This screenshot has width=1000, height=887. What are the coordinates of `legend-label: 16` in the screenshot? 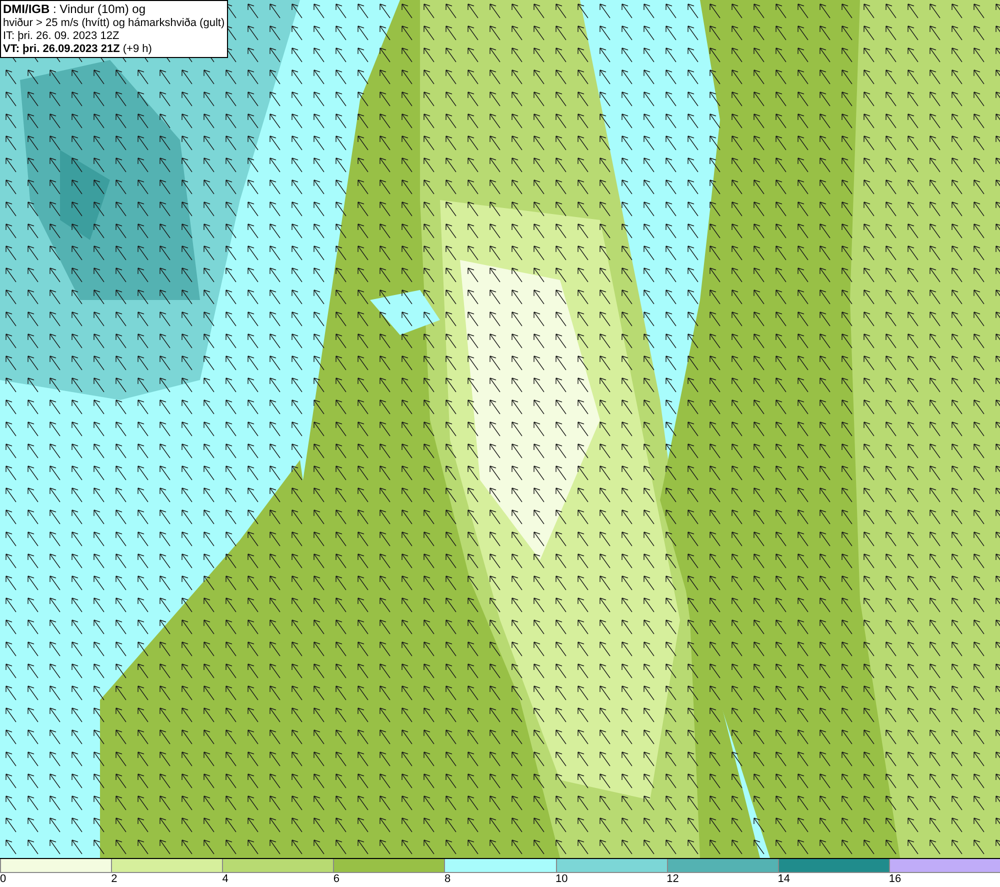 It's located at (895, 879).